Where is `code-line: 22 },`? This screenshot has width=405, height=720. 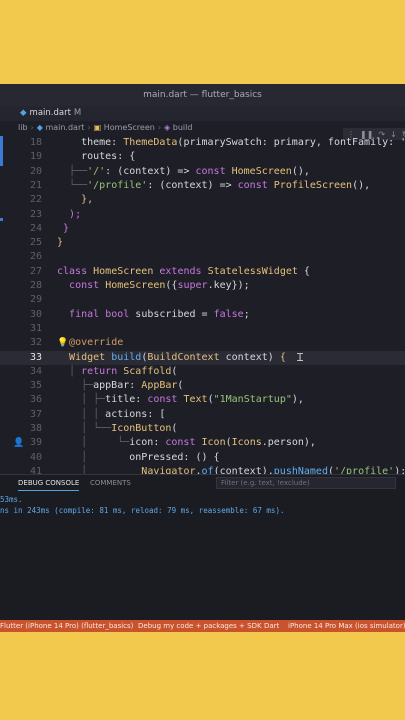
code-line: 22 }, is located at coordinates (61, 200).